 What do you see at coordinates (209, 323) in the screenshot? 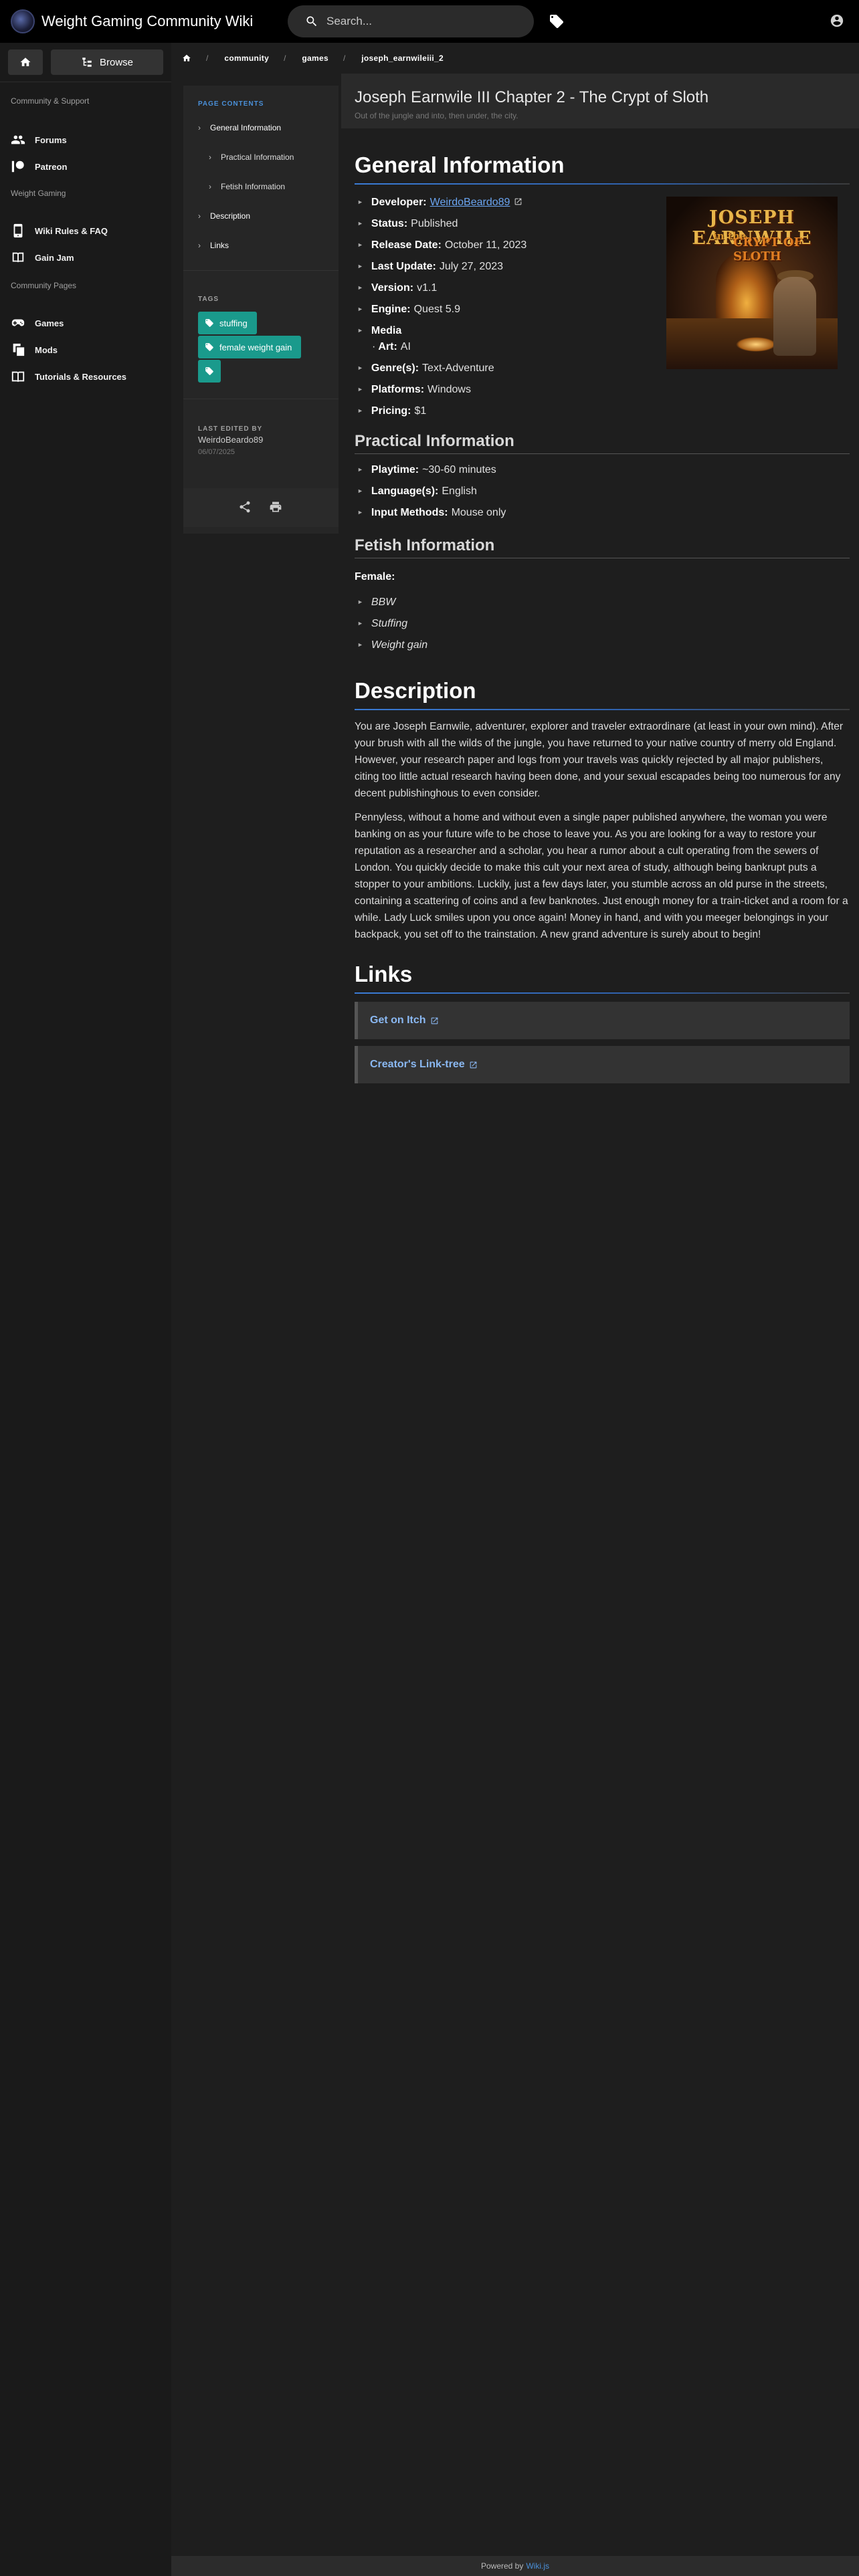
I see `tag-icon` at bounding box center [209, 323].